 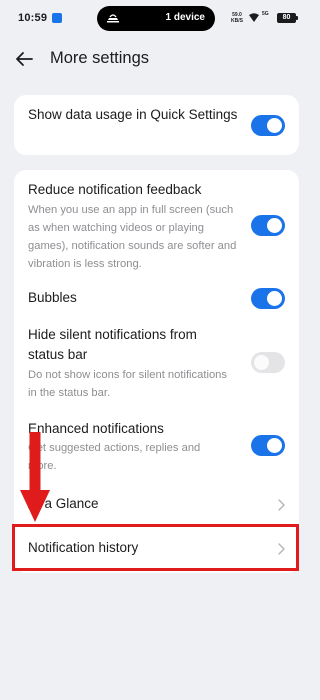 What do you see at coordinates (33, 18) in the screenshot?
I see `status-time: 10:59` at bounding box center [33, 18].